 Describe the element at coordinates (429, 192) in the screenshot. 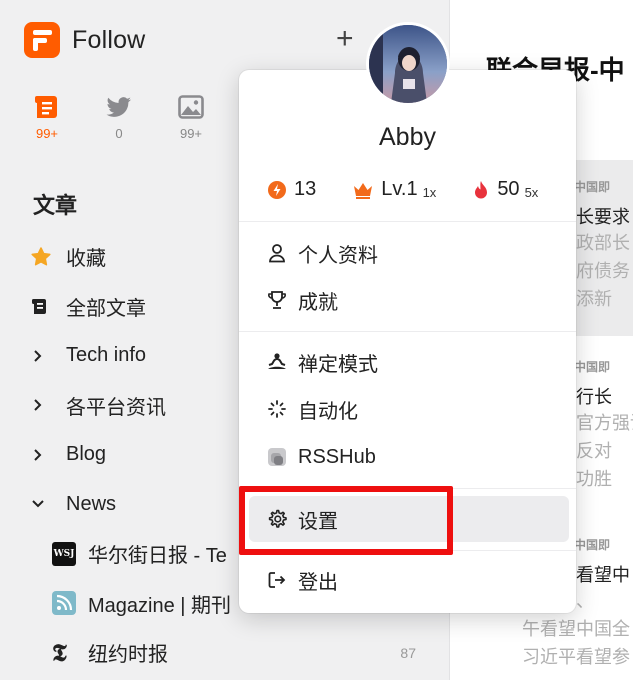

I see `stat-multiplier: 1x` at that location.